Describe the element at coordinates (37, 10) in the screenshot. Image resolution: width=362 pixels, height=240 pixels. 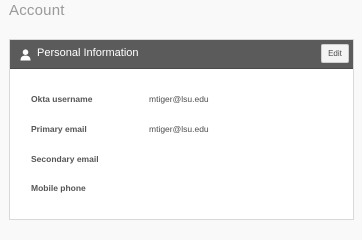
I see `page-title: Account` at that location.